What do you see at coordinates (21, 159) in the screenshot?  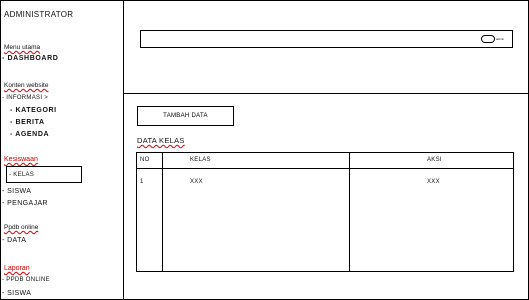 I see `sidebar-heading-kesiswaan: Kesiswaan` at bounding box center [21, 159].